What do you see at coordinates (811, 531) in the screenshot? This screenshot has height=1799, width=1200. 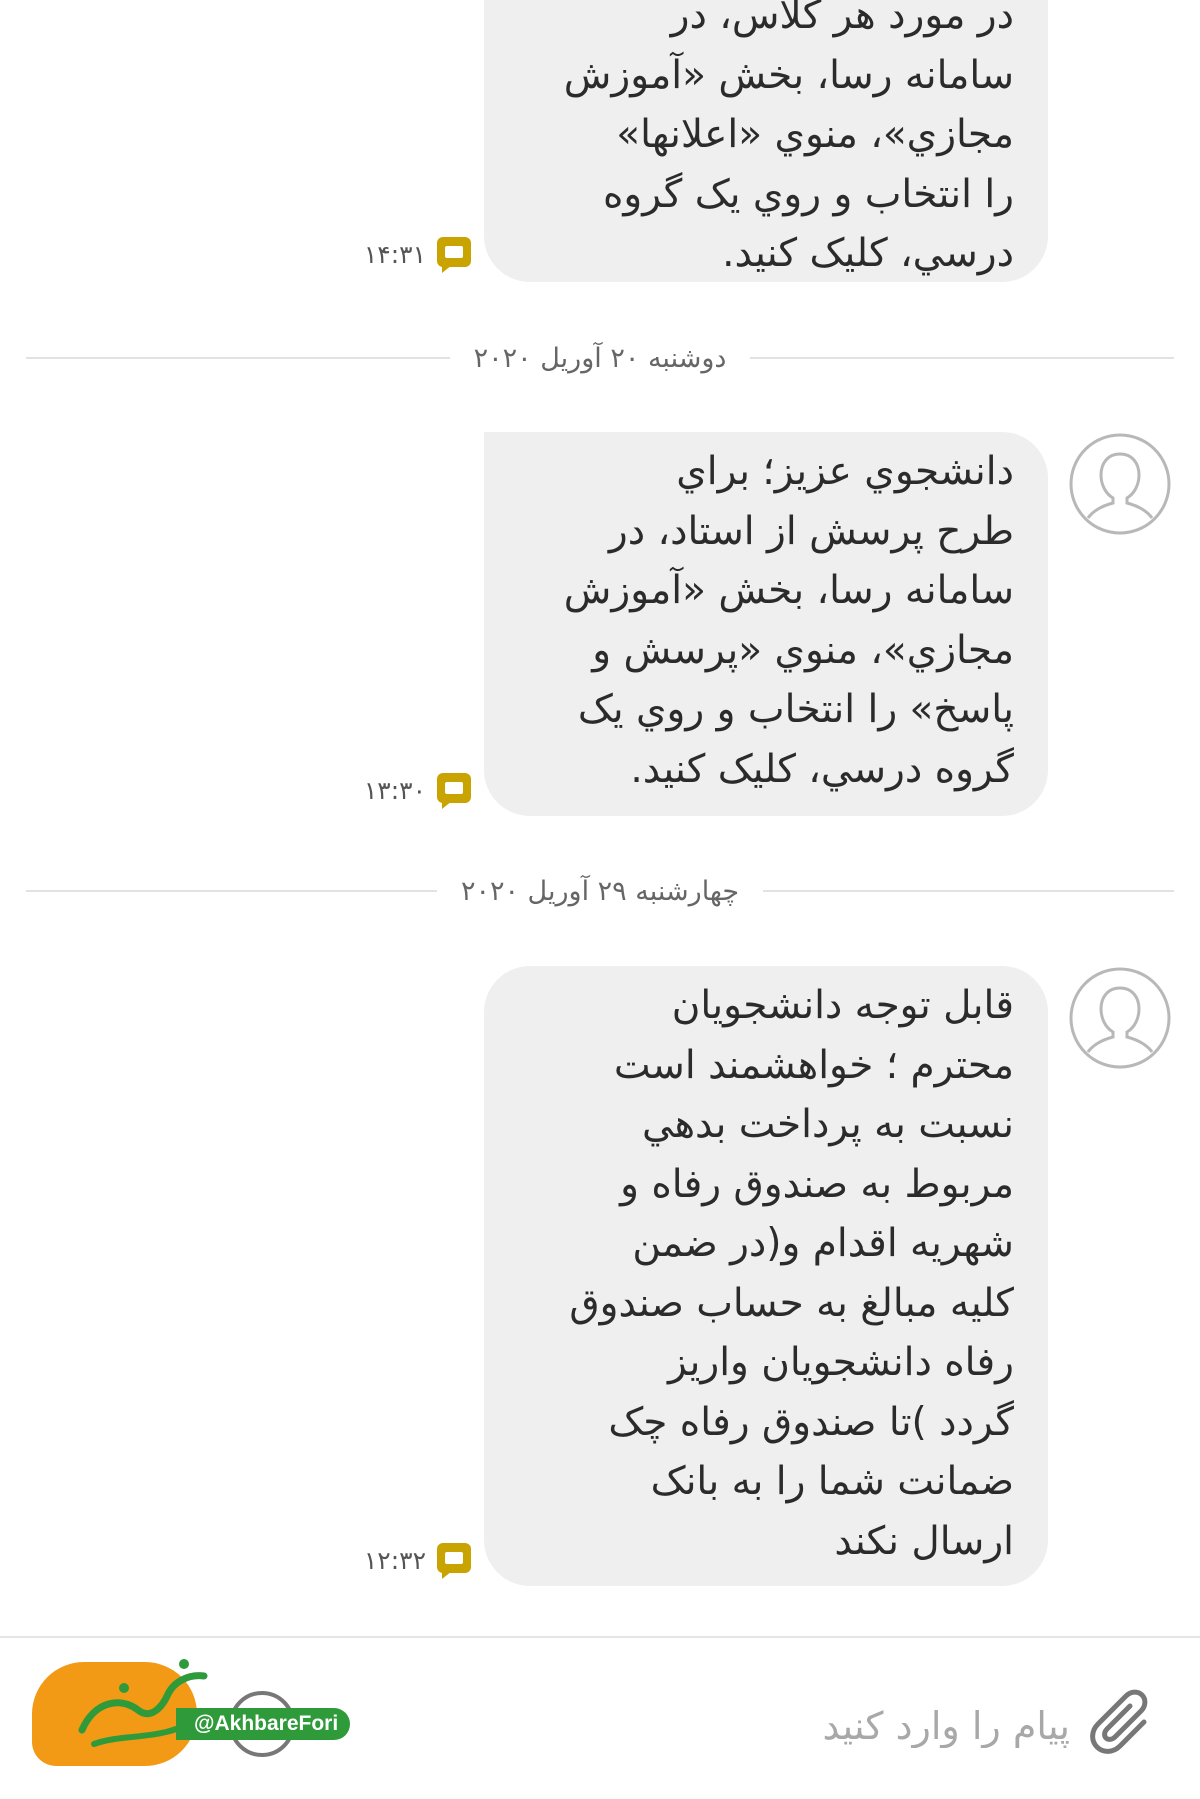 I see `message-text-line: طرح پرسش از استاد، در` at bounding box center [811, 531].